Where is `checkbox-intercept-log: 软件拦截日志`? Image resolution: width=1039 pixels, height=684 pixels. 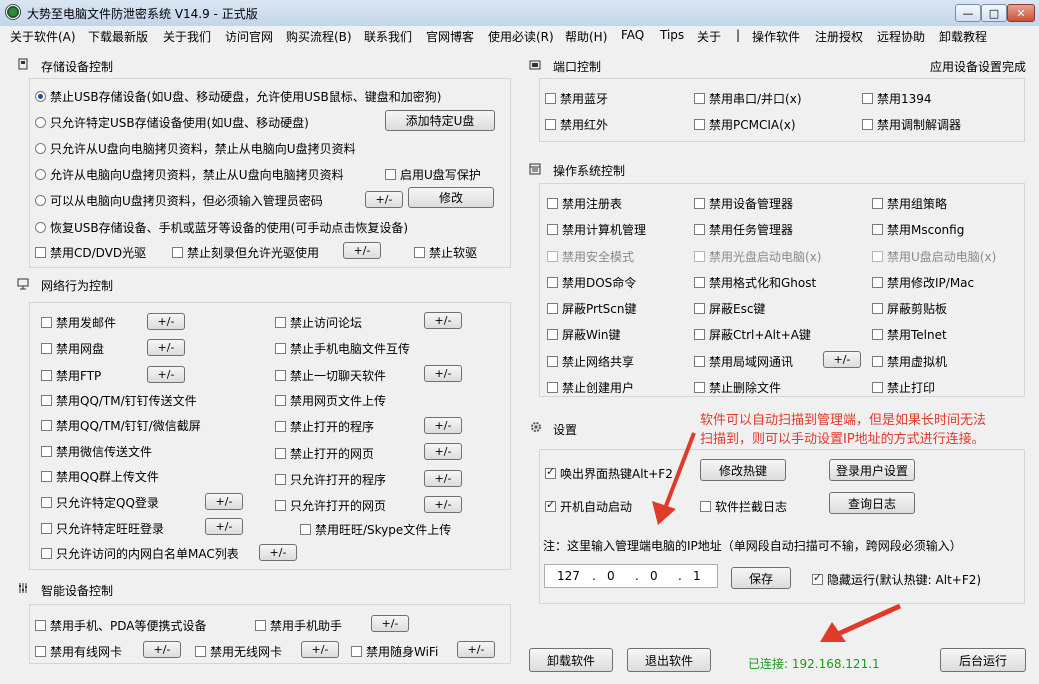
checkbox-intercept-log: 软件拦截日志 is located at coordinates (743, 506).